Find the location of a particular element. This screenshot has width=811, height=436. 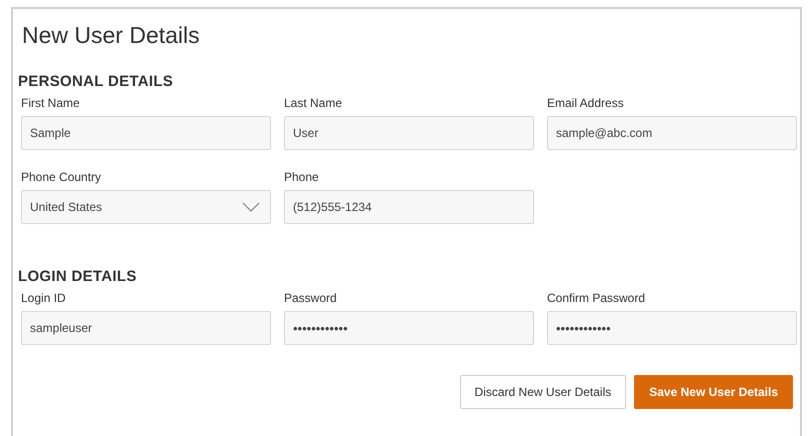

select-field: United States is located at coordinates (146, 207).